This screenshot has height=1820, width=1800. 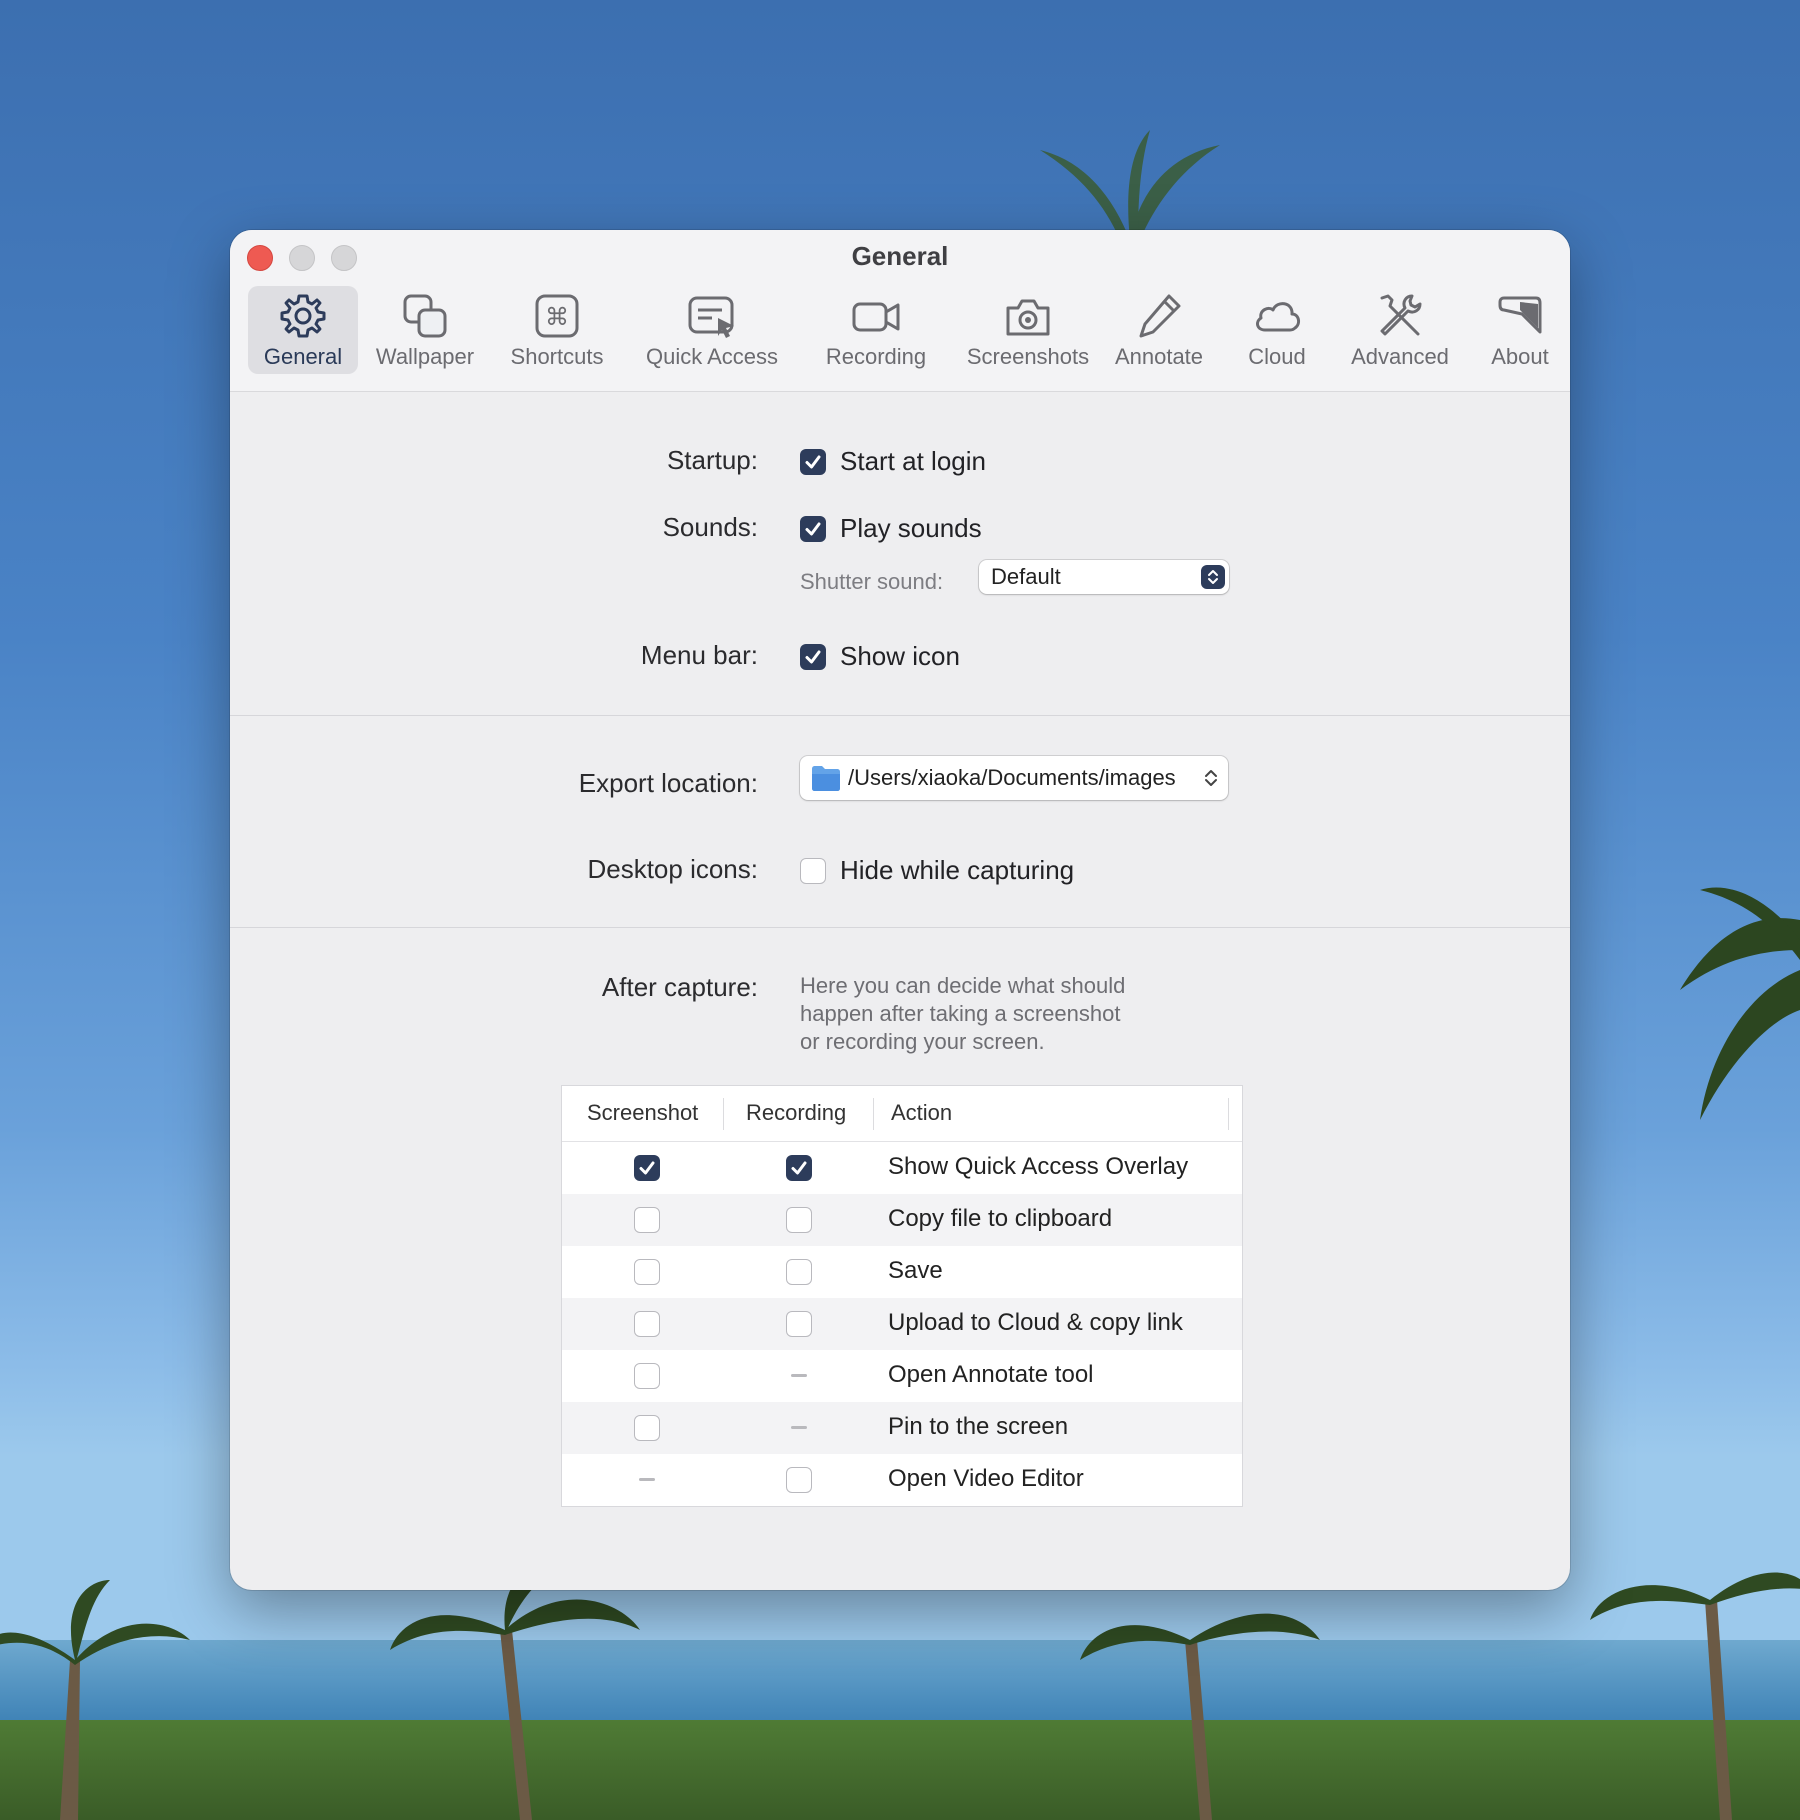 What do you see at coordinates (1520, 356) in the screenshot?
I see `tab-label: About` at bounding box center [1520, 356].